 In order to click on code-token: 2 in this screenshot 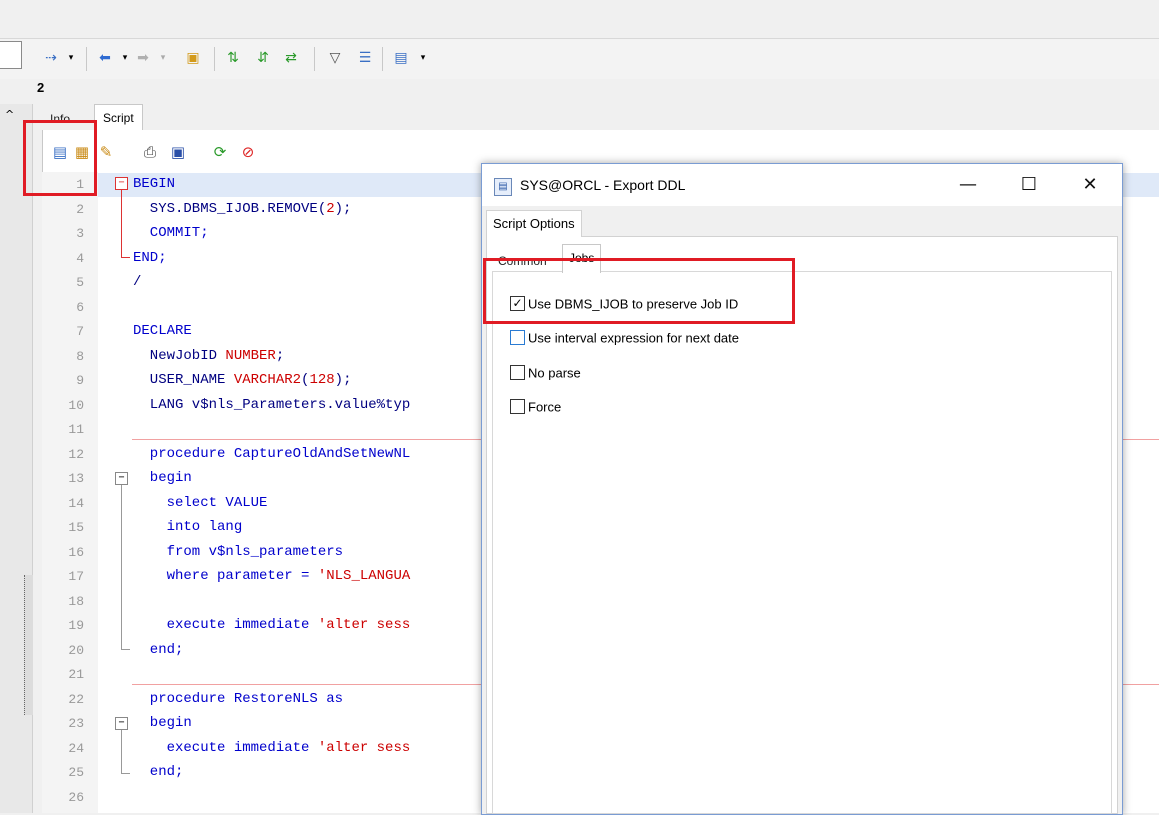, I will do `click(330, 209)`.